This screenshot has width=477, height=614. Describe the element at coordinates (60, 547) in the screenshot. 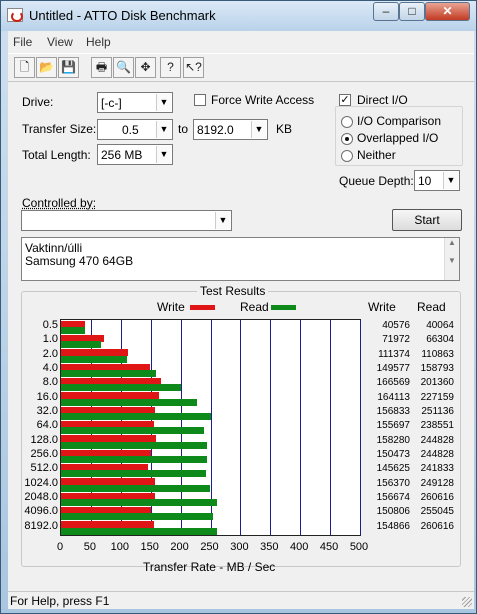

I see `x-tick-label: 0` at that location.